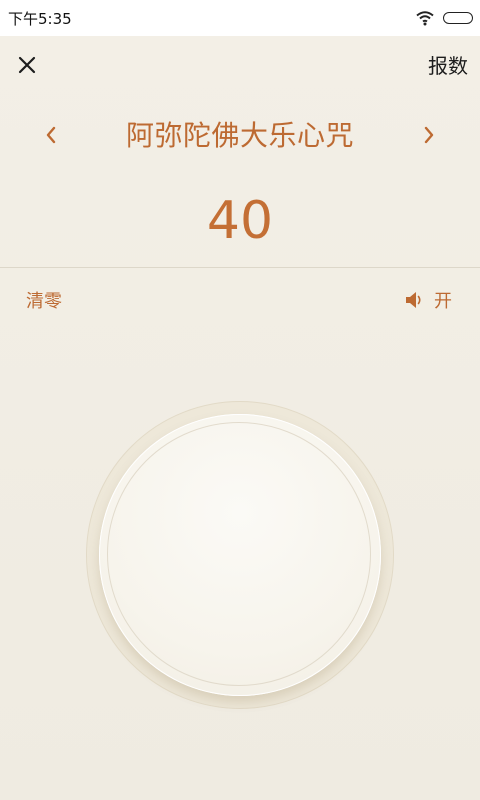 This screenshot has height=800, width=480. Describe the element at coordinates (40, 19) in the screenshot. I see `status-time: 下午5:35` at that location.